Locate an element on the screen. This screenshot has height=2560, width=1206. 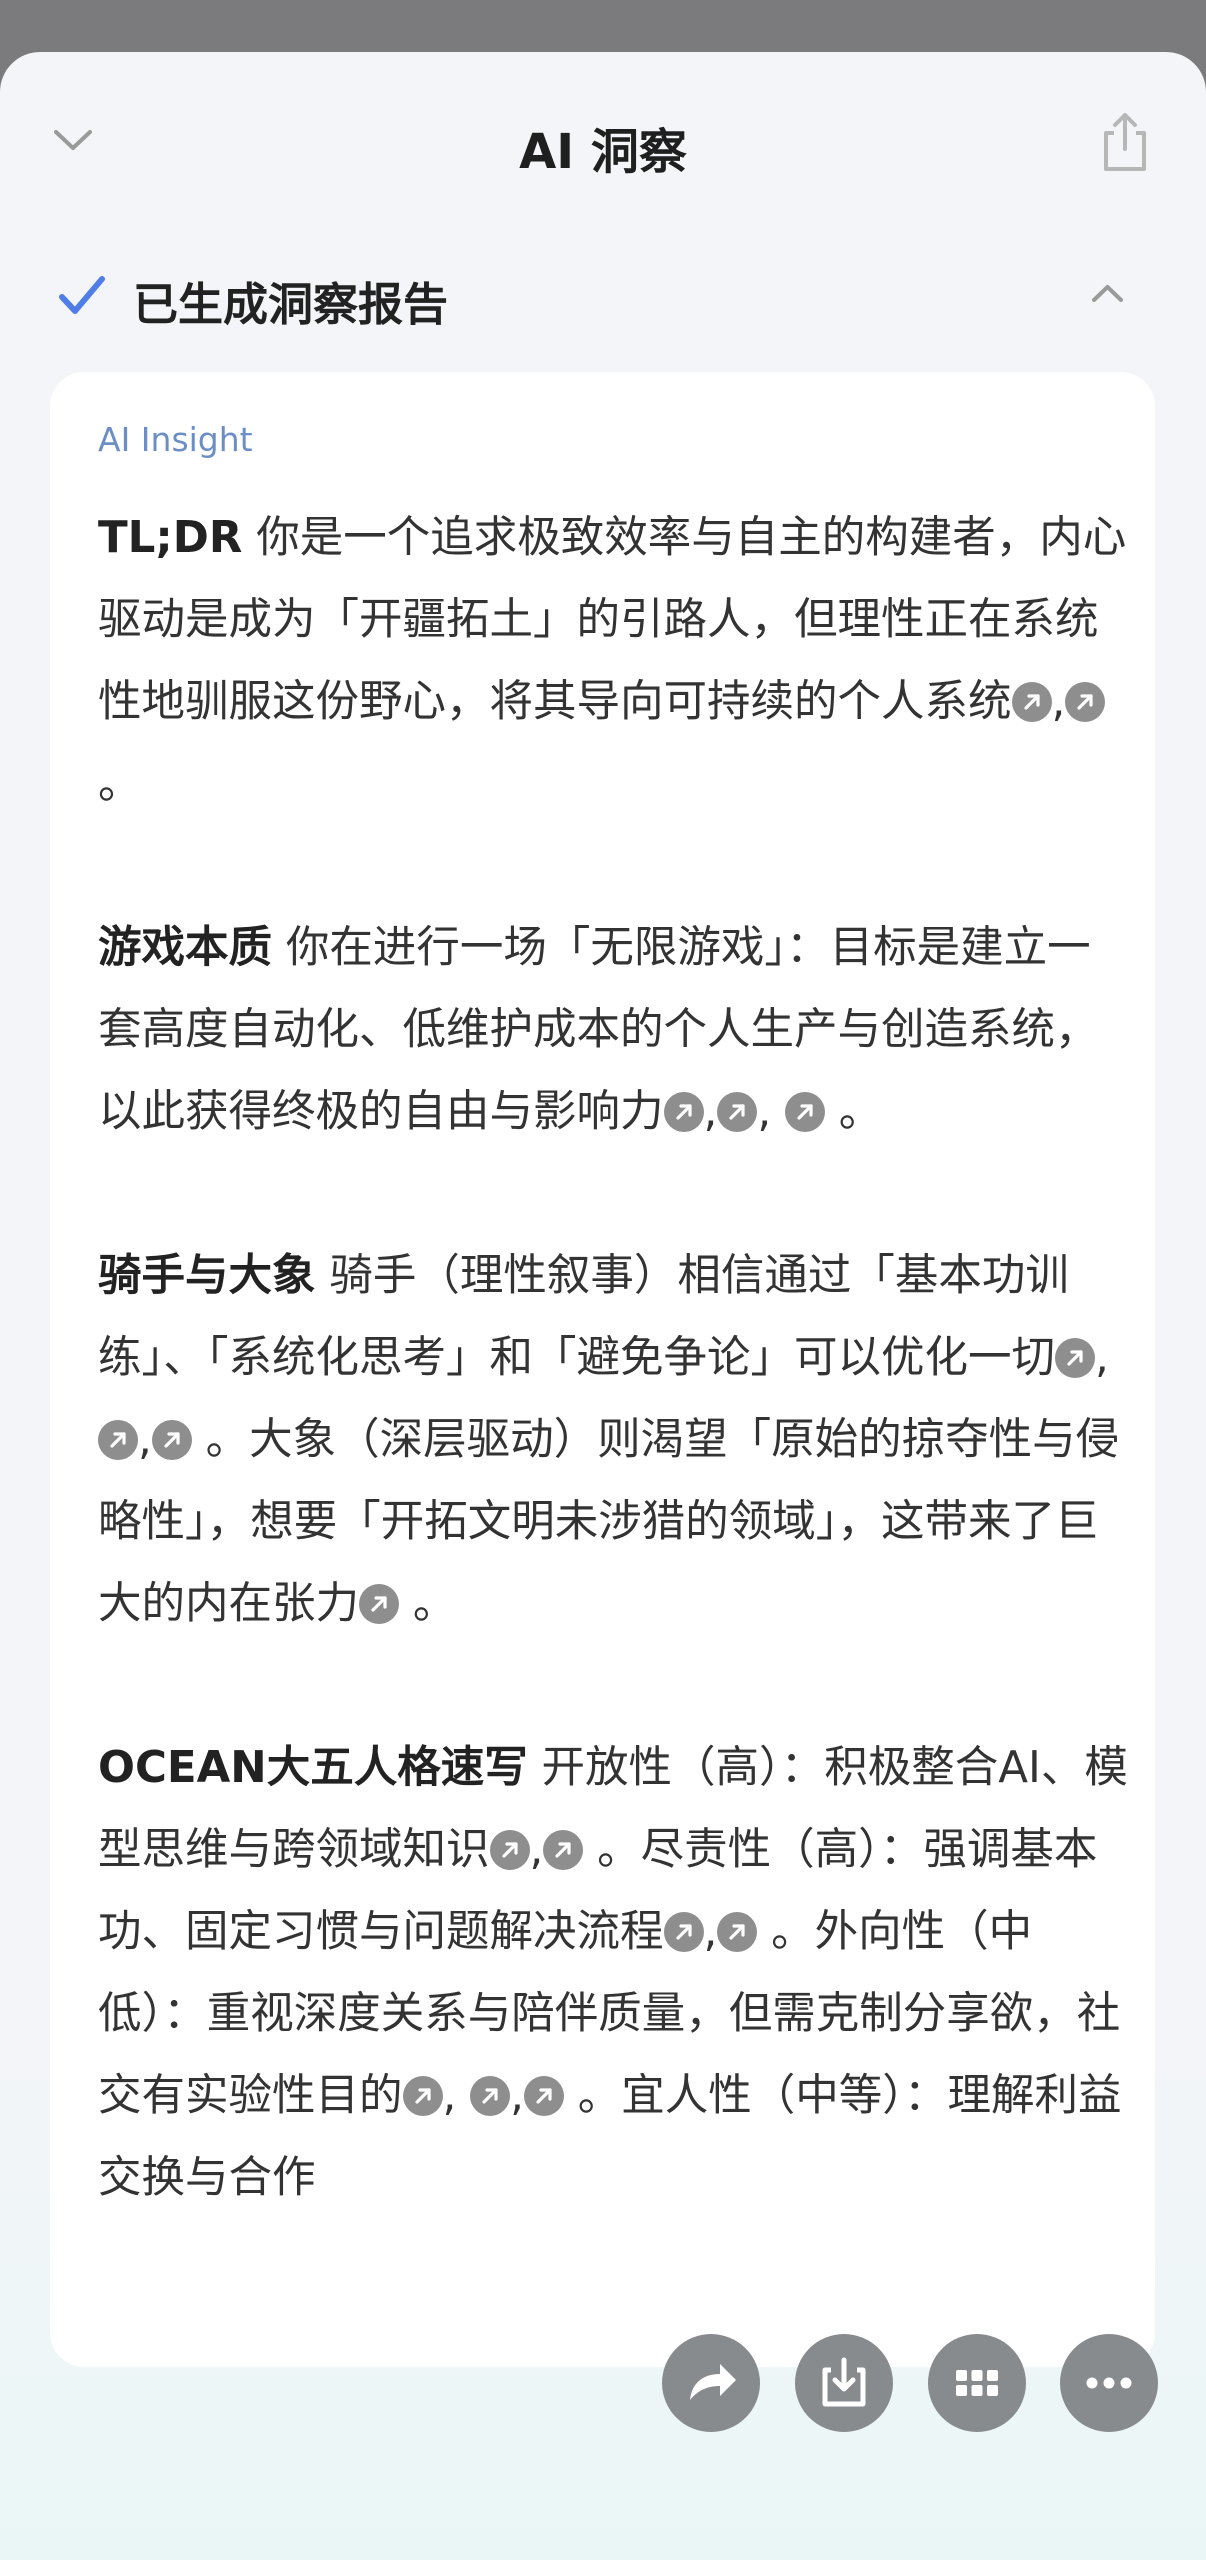
report-status-text: 已生成洞察报告 is located at coordinates (291, 304).